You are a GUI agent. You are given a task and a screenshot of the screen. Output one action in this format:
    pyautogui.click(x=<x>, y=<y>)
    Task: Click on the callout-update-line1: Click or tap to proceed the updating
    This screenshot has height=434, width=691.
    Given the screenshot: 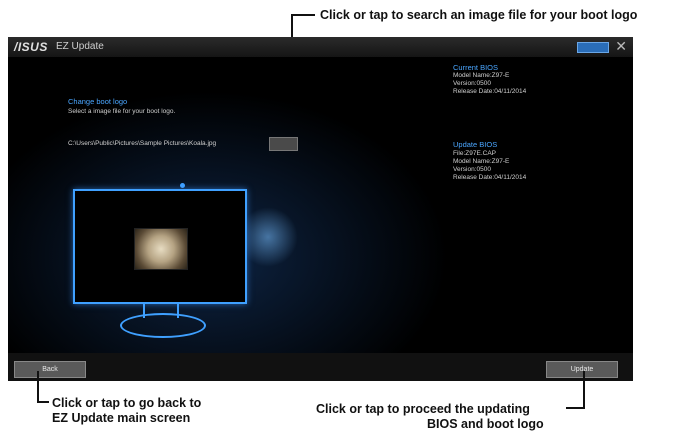 What is the action you would take?
    pyautogui.click(x=423, y=409)
    